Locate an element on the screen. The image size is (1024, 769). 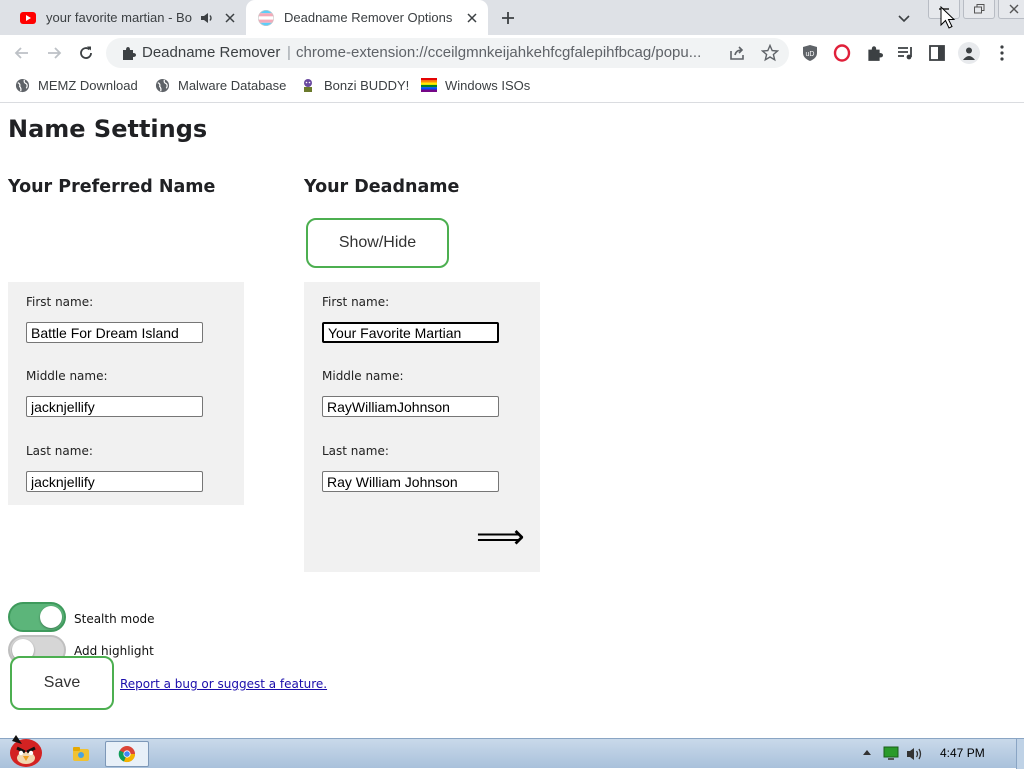
extension-name: Deadname Remover is located at coordinates (211, 52).